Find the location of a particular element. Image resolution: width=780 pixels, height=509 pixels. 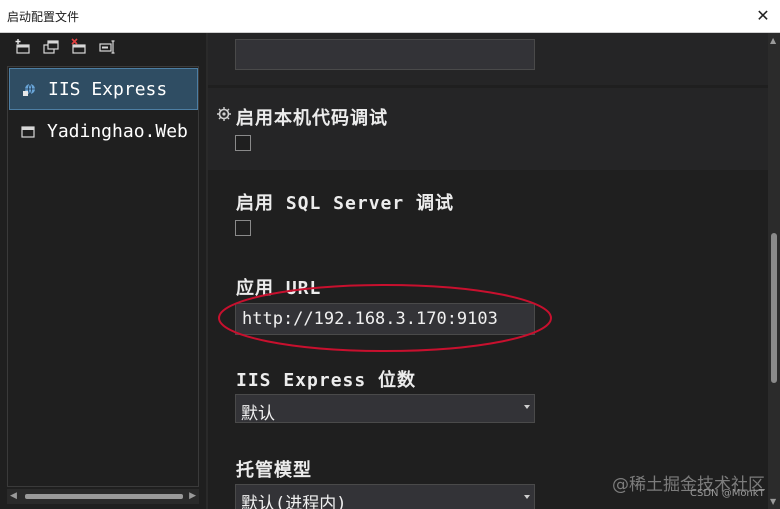

app-url-field is located at coordinates (385, 319).